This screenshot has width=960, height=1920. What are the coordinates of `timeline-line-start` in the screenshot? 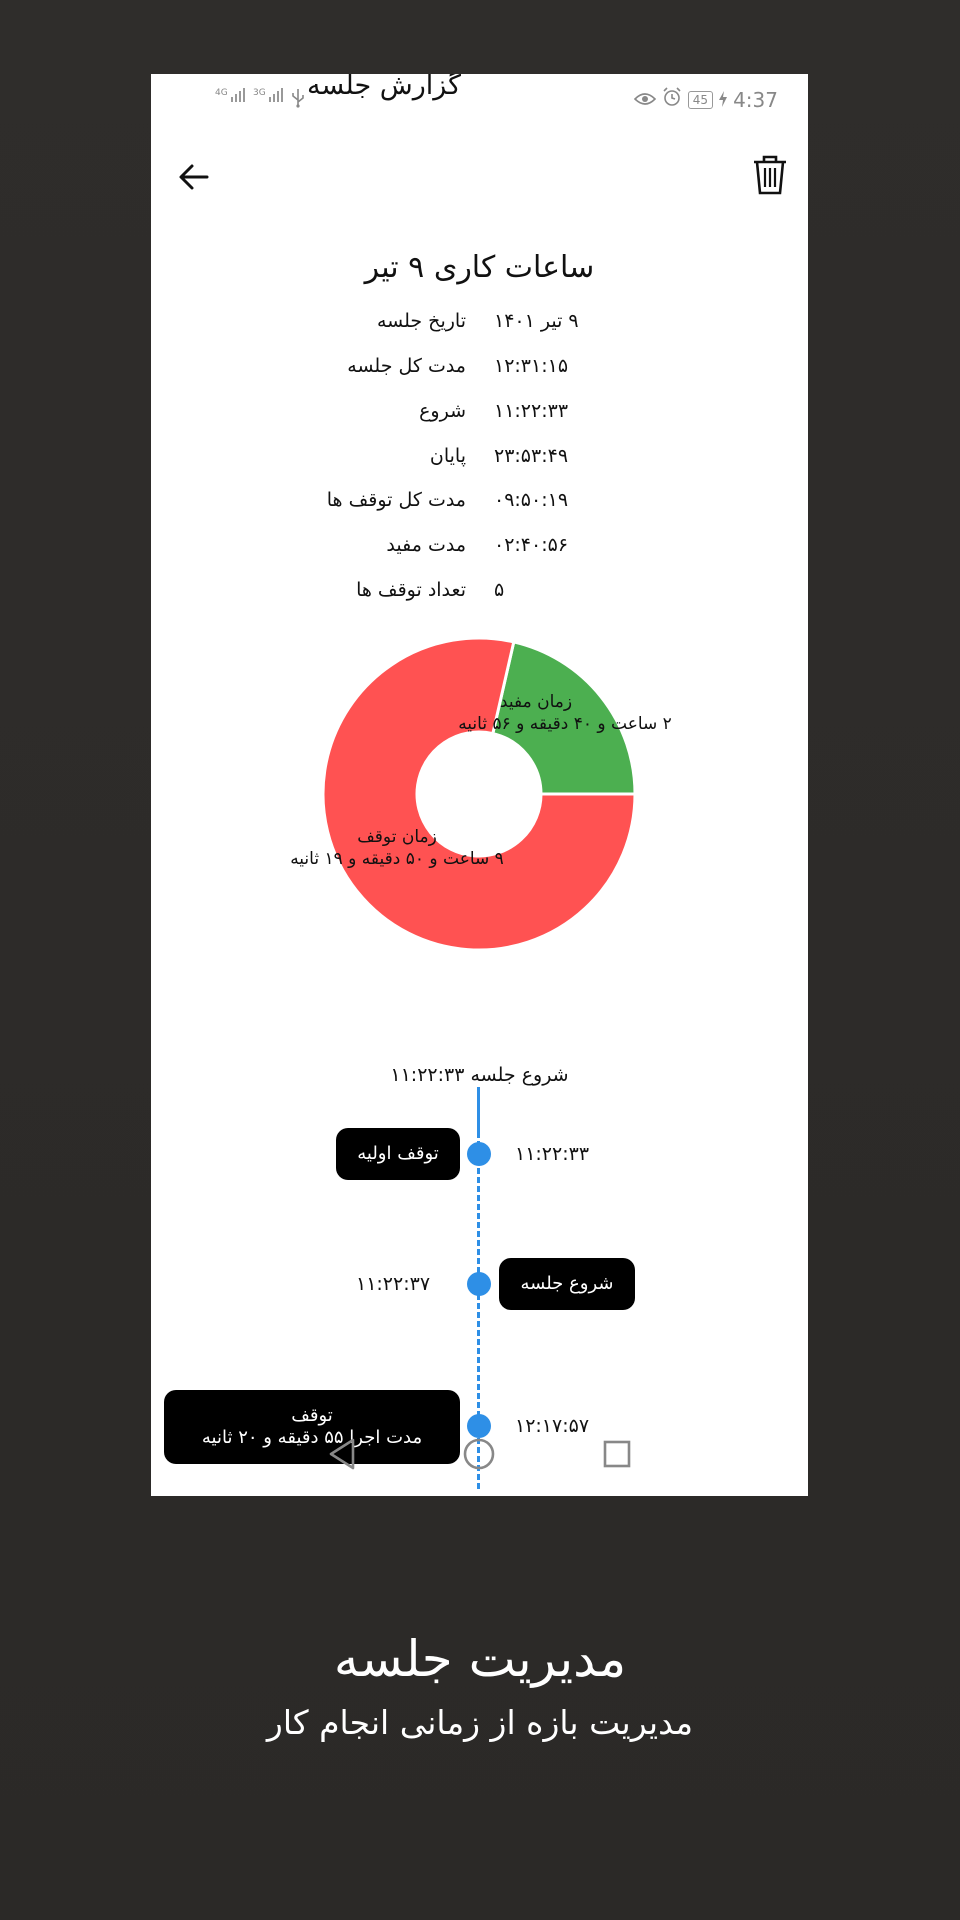 It's located at (478, 1112).